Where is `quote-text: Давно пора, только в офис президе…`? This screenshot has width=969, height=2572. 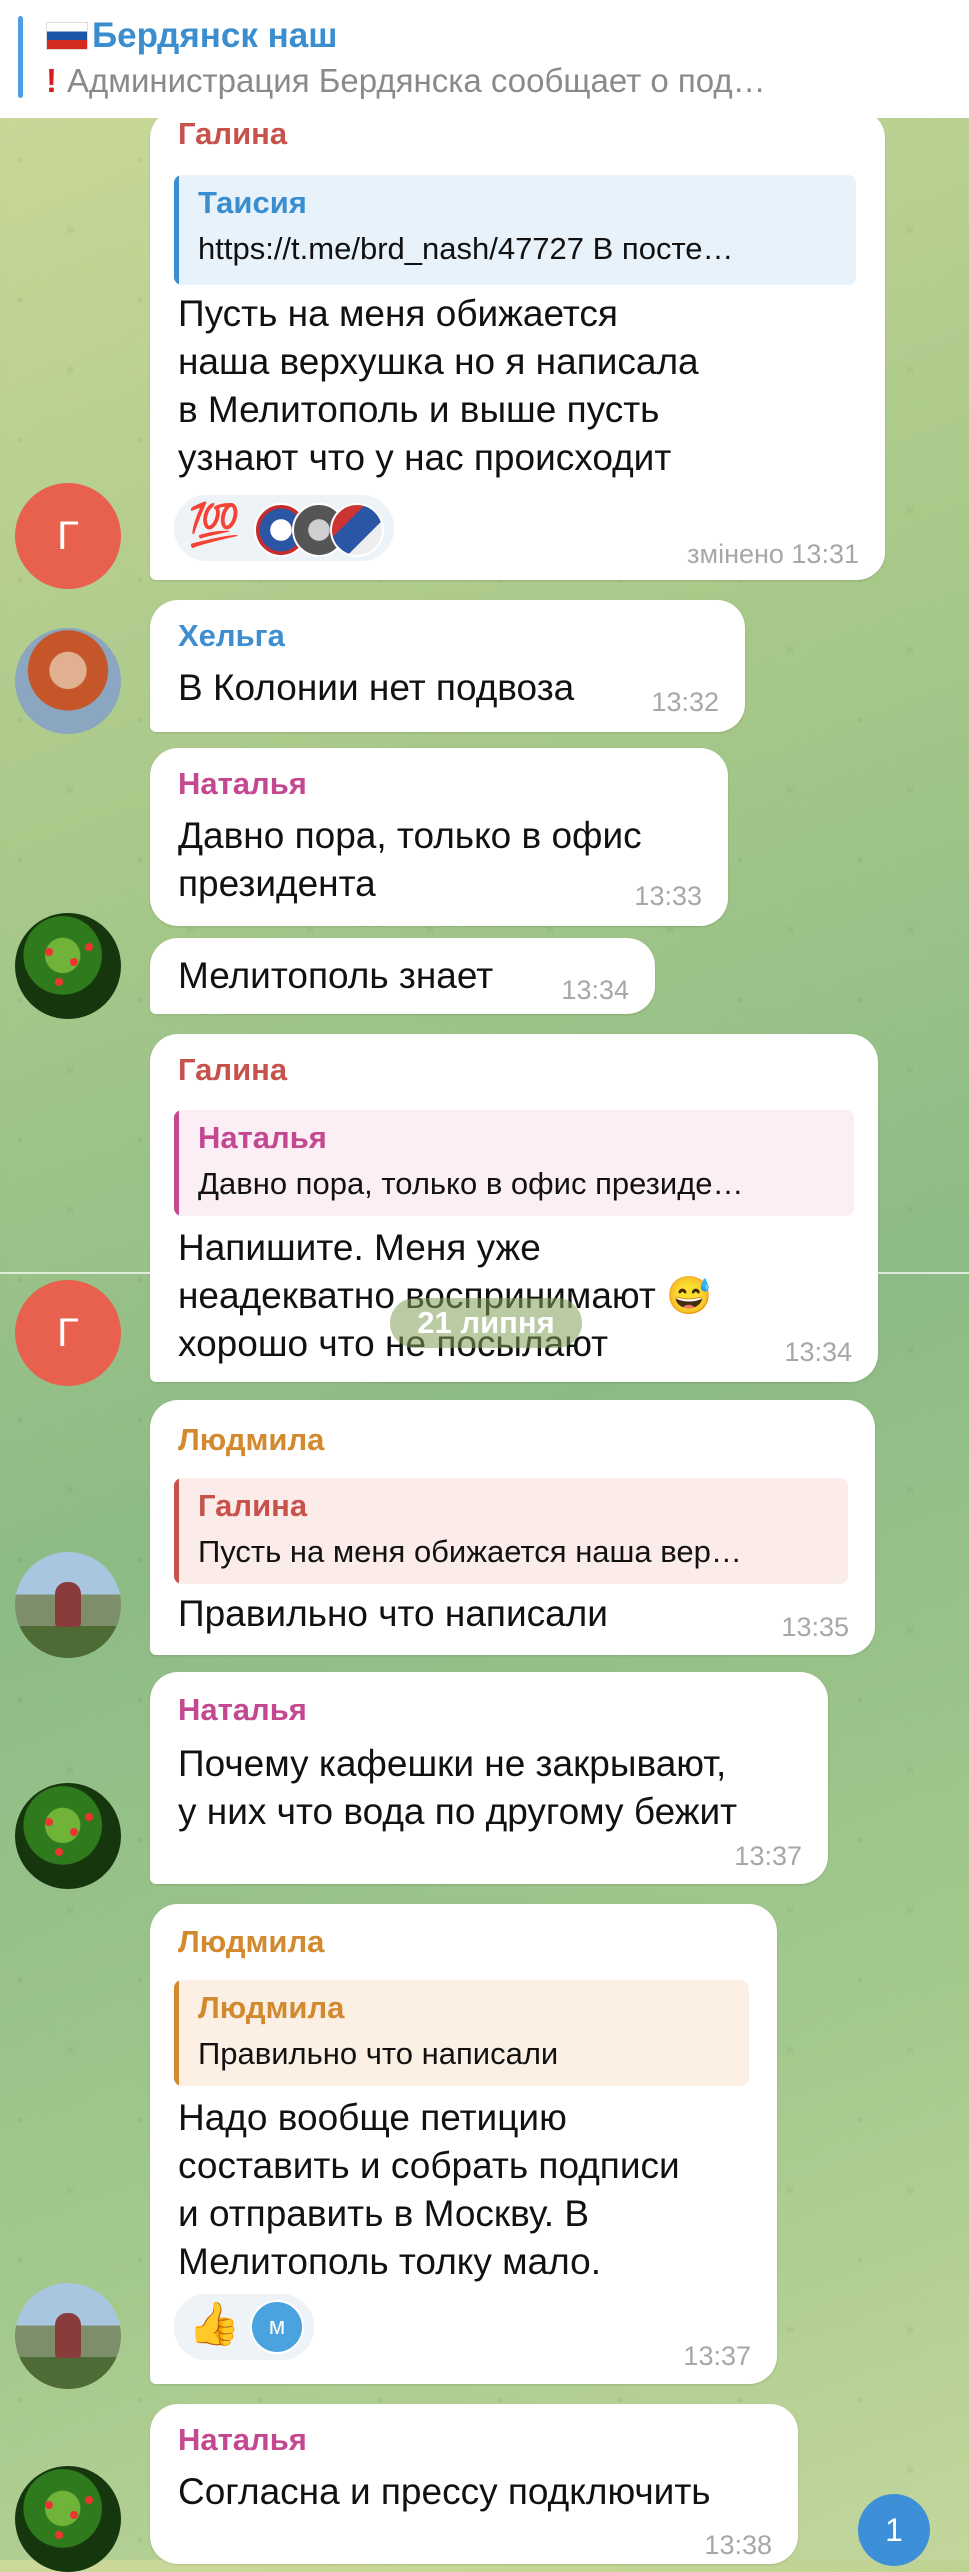 quote-text: Давно пора, только в офис президе… is located at coordinates (471, 1183).